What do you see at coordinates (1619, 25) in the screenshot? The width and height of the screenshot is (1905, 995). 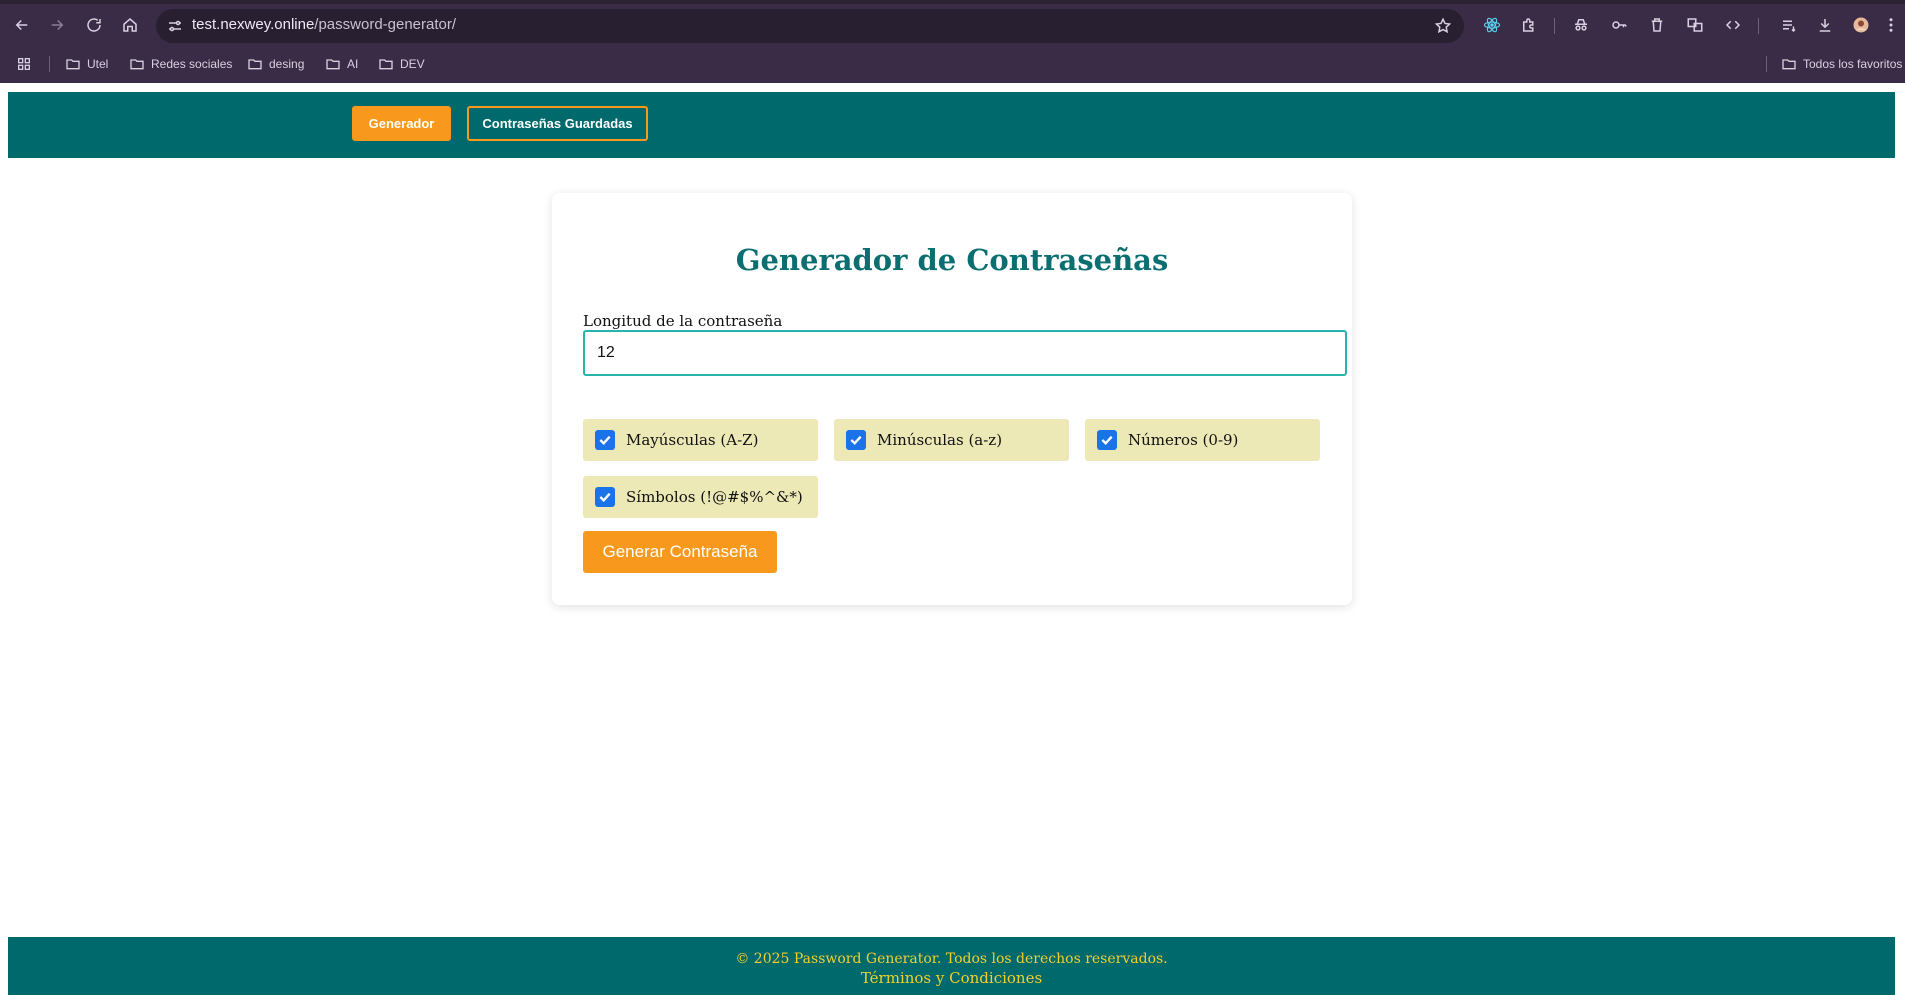 I see `password-key-icon` at bounding box center [1619, 25].